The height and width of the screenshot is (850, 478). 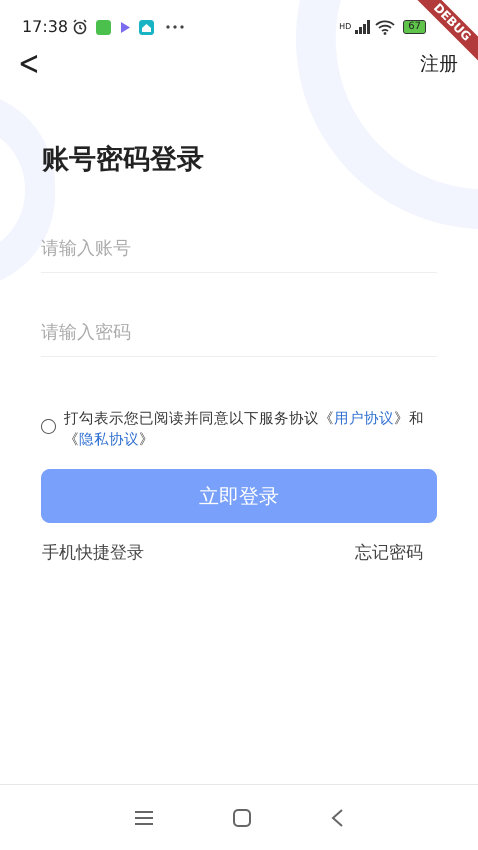 What do you see at coordinates (109, 440) in the screenshot?
I see `agreement-link: 隐私协议` at bounding box center [109, 440].